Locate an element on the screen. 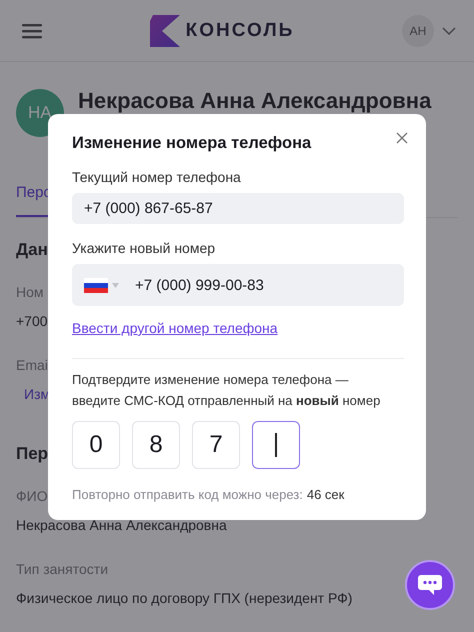 The image size is (474, 632). resend-timer: 46 сек is located at coordinates (325, 494).